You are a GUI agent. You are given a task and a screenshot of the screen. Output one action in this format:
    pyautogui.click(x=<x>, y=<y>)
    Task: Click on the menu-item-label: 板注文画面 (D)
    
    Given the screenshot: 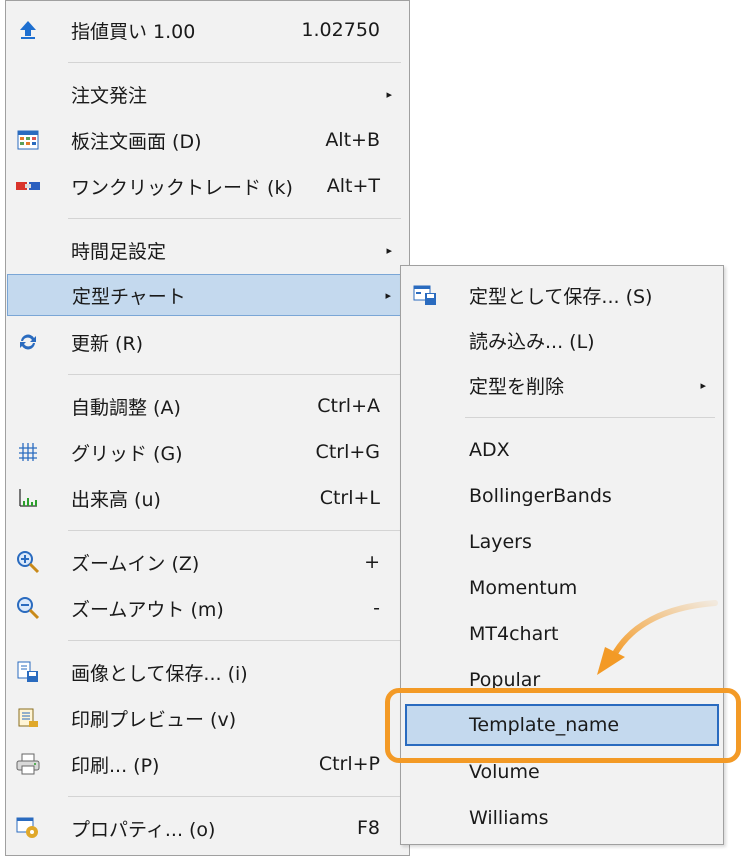 What is the action you would take?
    pyautogui.click(x=136, y=141)
    